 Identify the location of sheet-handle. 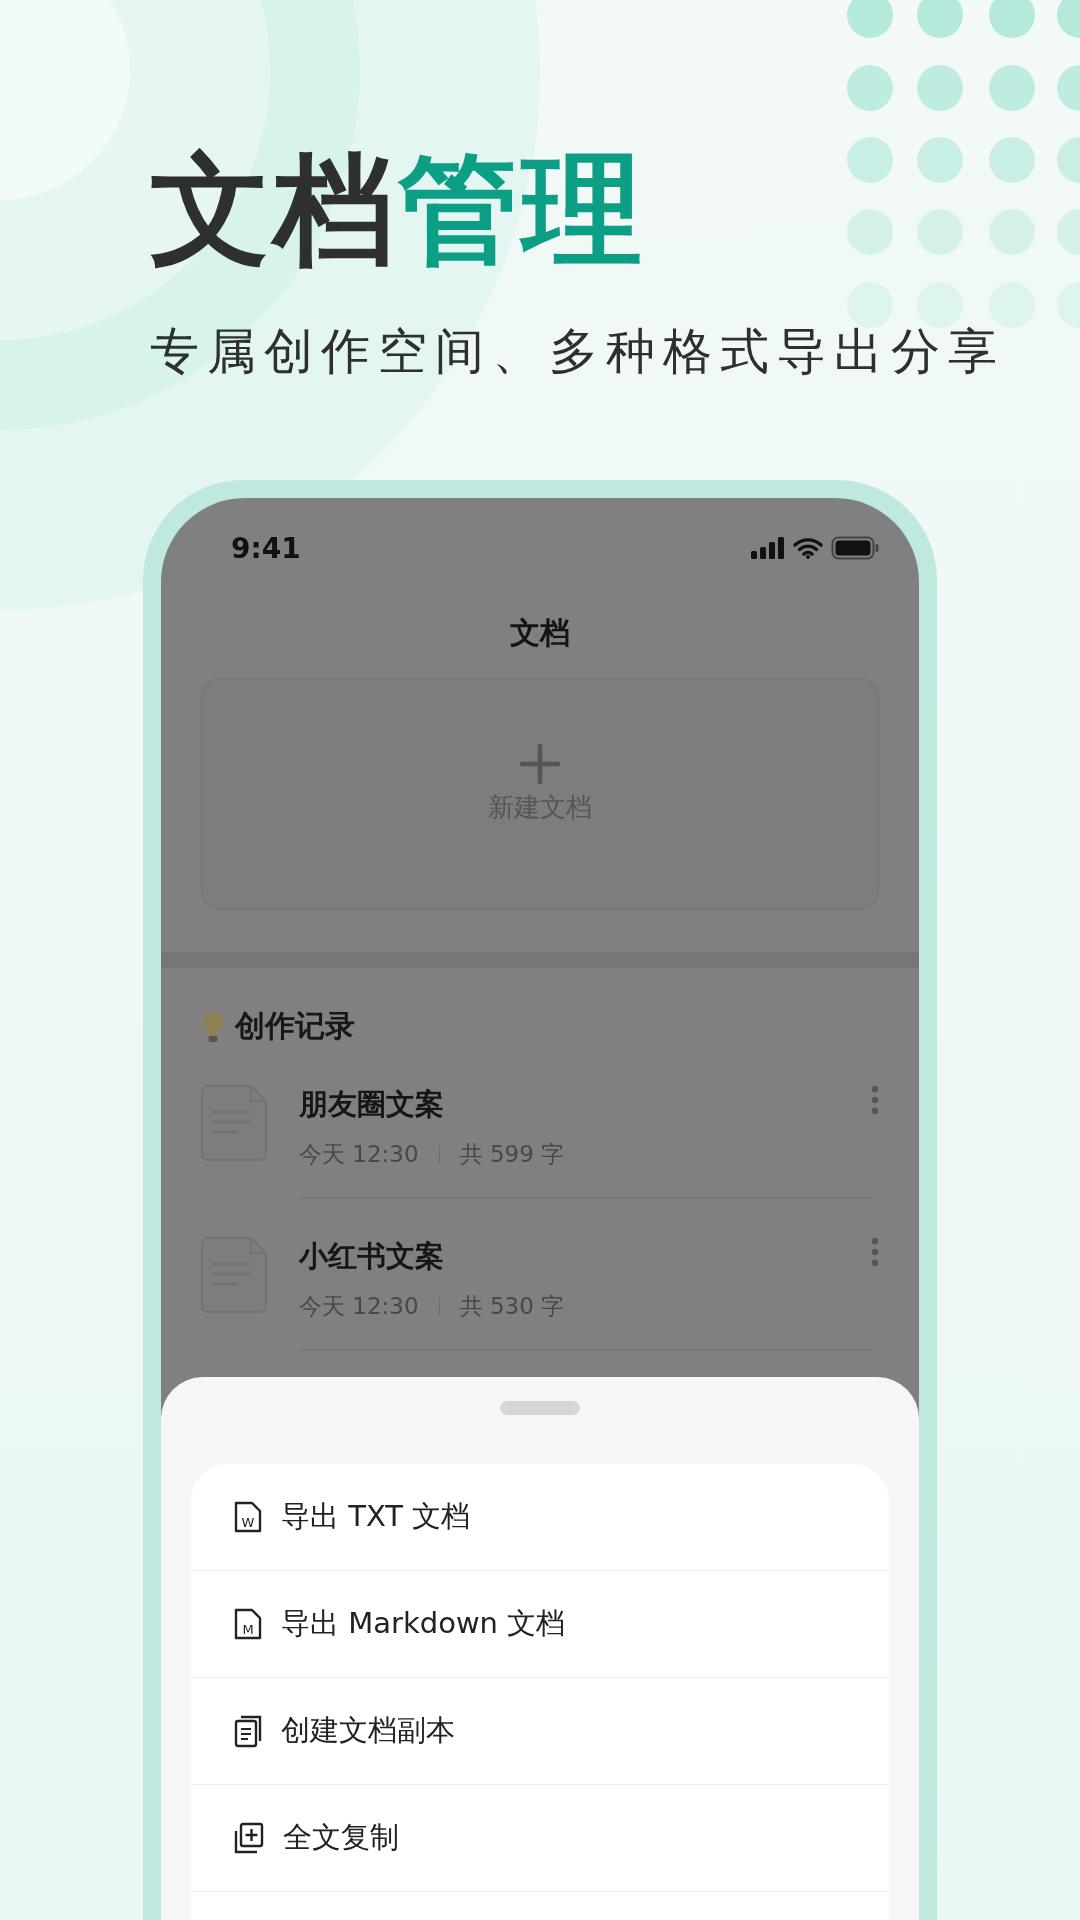
(540, 1408).